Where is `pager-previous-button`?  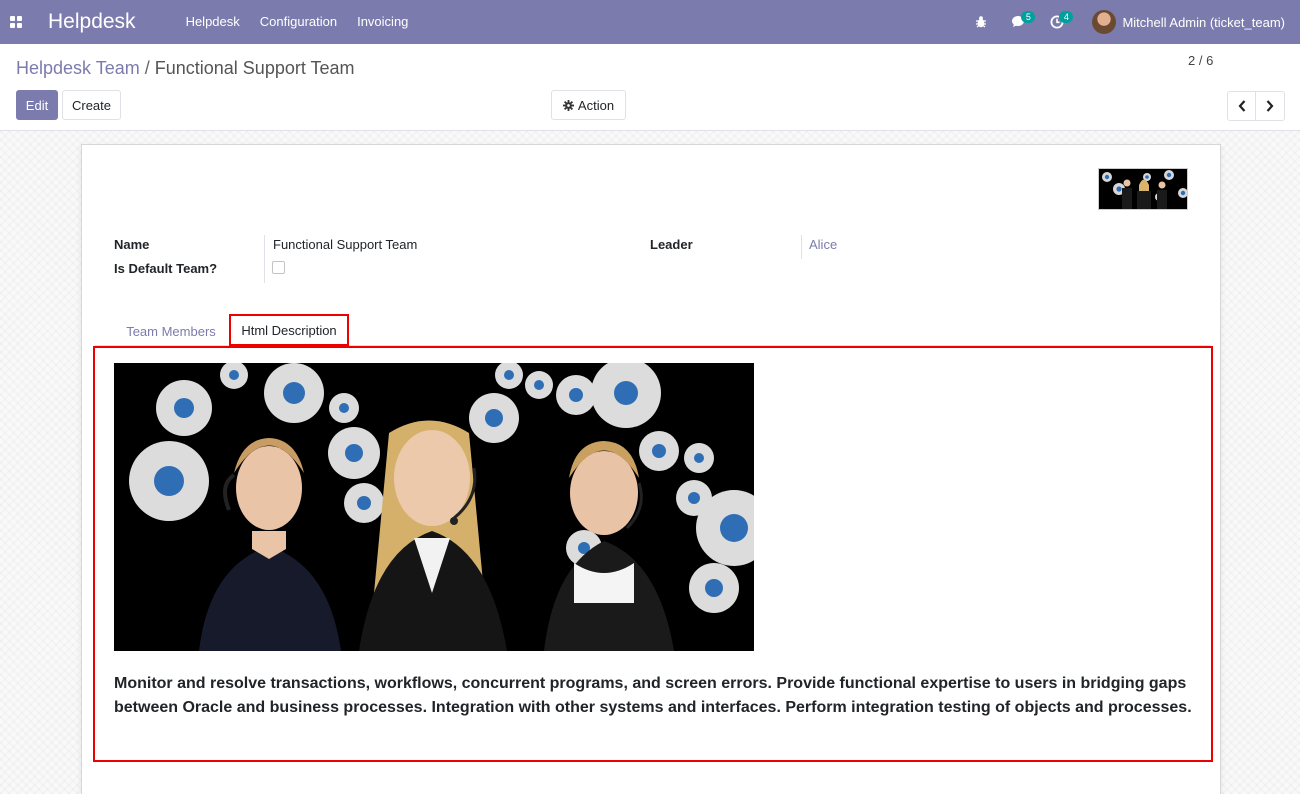
pager-previous-button is located at coordinates (1241, 106).